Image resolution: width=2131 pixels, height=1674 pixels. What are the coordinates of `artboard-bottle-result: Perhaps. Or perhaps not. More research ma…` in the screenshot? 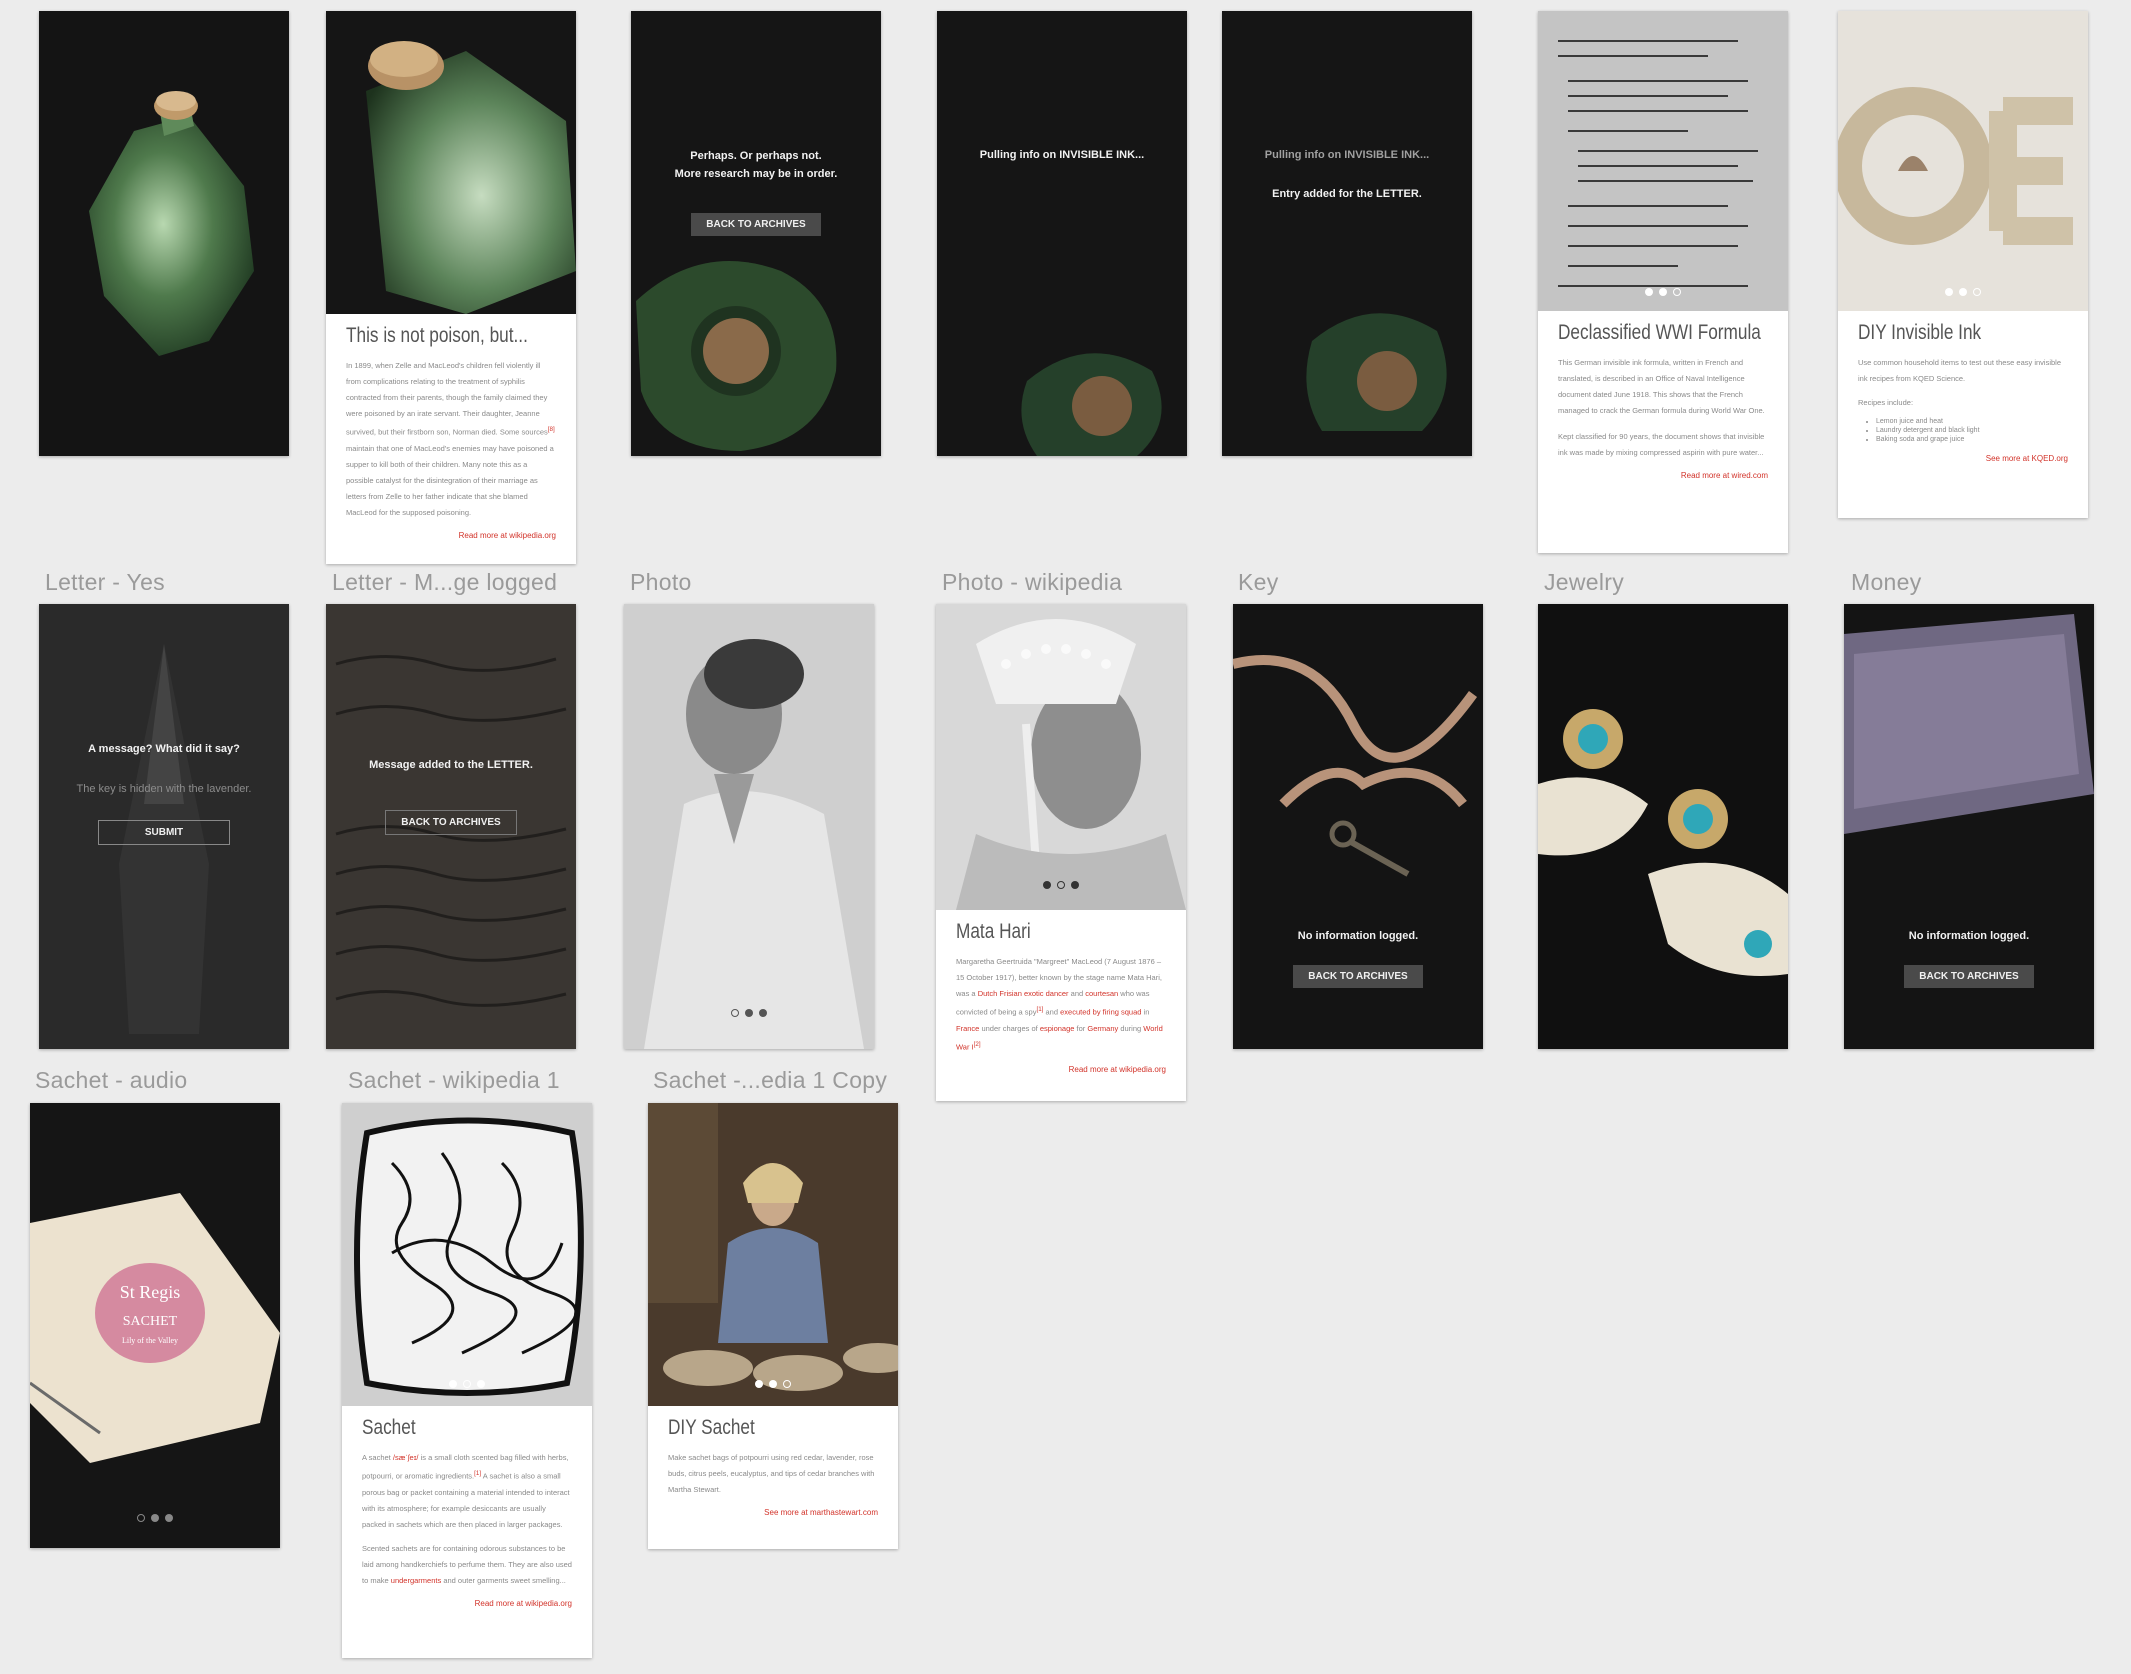 It's located at (756, 233).